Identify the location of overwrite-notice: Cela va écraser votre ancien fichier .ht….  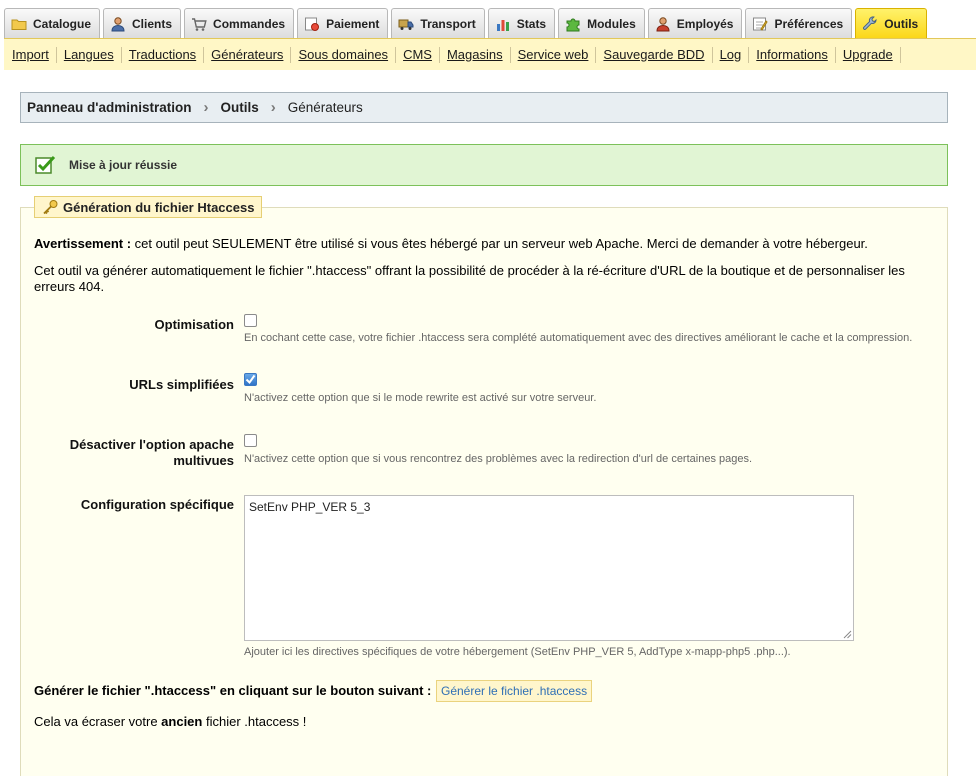
(170, 721).